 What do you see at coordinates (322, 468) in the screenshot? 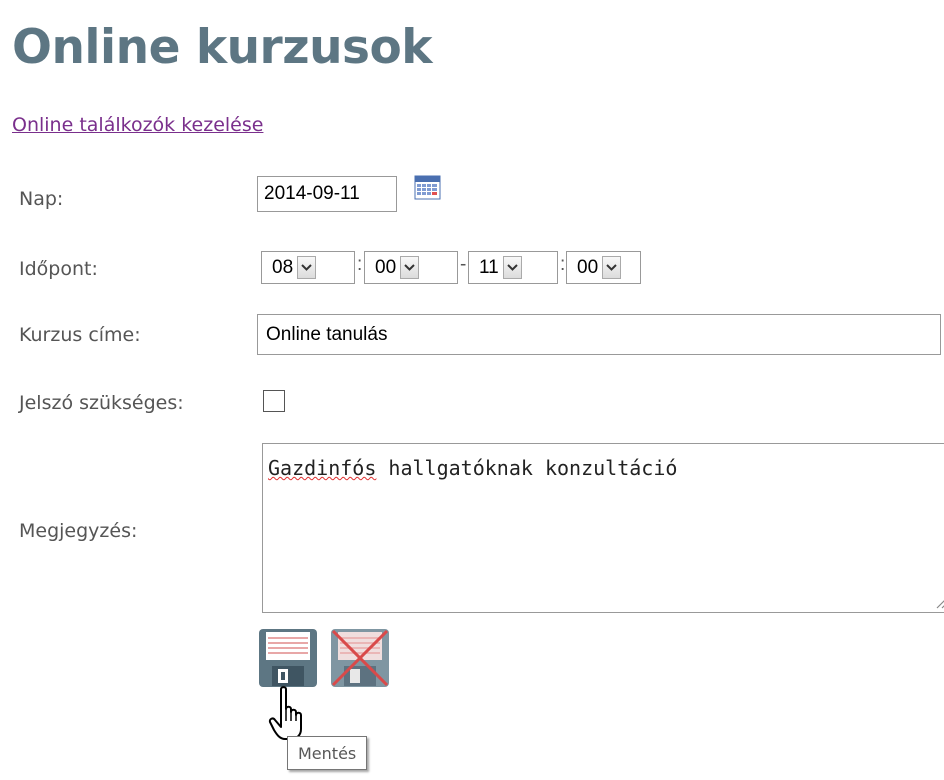
I see `misspelled-word: Gazdinfós` at bounding box center [322, 468].